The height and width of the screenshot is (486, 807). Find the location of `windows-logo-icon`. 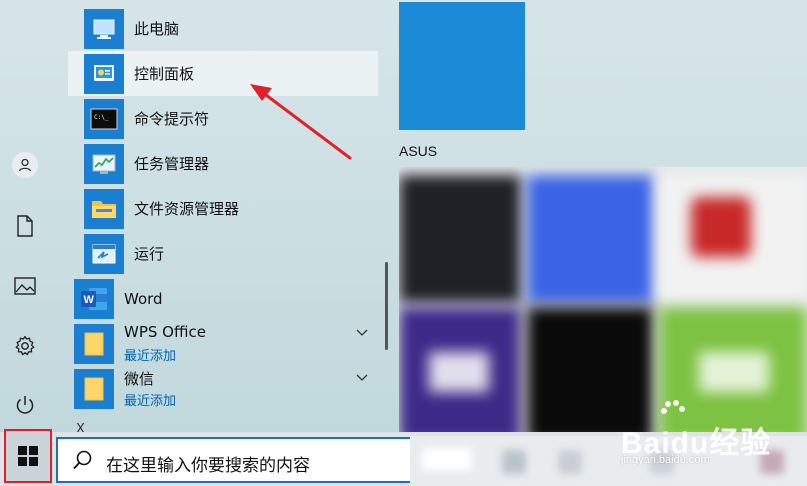

windows-logo-icon is located at coordinates (28, 456).